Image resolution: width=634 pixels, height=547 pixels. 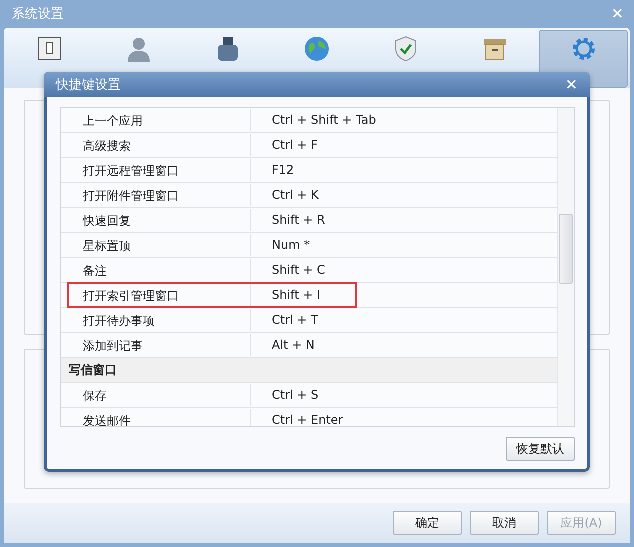 I want to click on scroll-thumb, so click(x=566, y=249).